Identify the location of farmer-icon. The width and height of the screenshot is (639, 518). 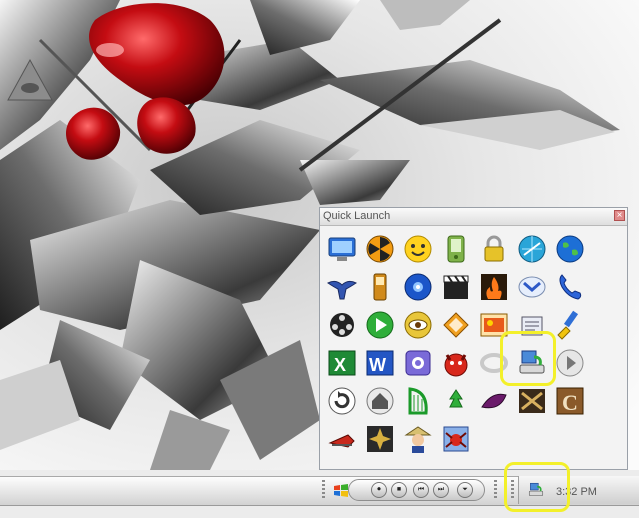
(418, 439).